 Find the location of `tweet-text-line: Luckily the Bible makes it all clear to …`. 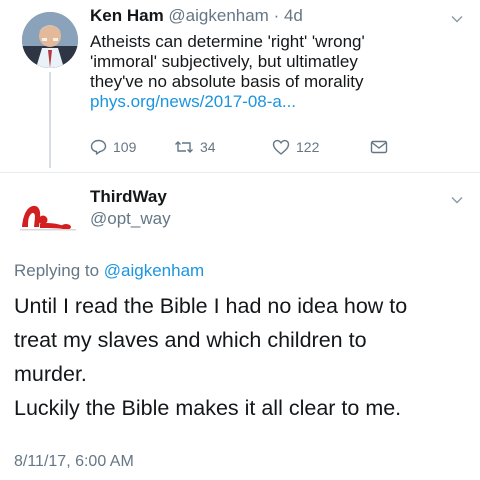

tweet-text-line: Luckily the Bible makes it all clear to … is located at coordinates (208, 408).